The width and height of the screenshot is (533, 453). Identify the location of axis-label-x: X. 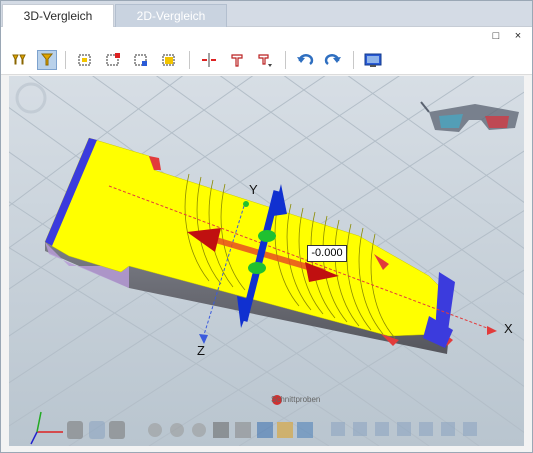
(508, 328).